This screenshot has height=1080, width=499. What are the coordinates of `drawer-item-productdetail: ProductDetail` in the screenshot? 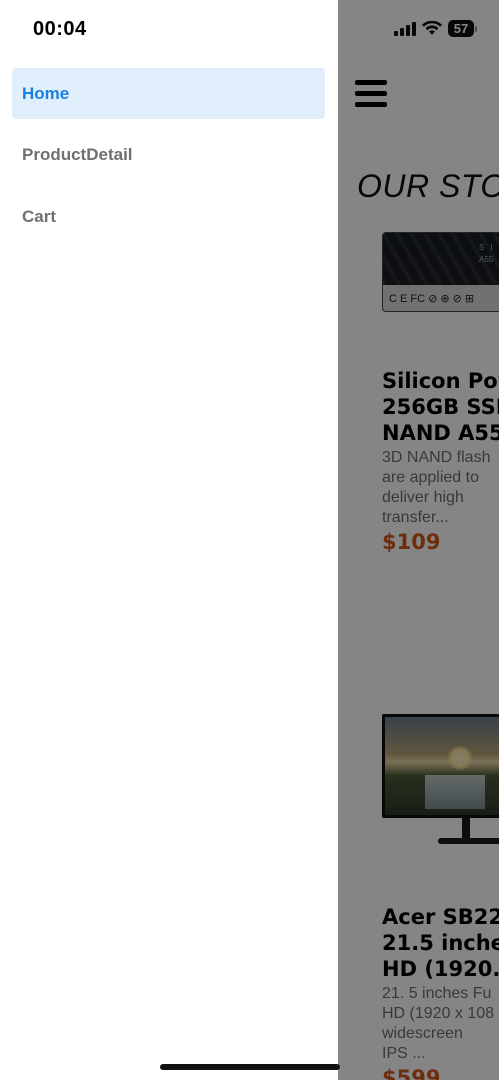 It's located at (168, 154).